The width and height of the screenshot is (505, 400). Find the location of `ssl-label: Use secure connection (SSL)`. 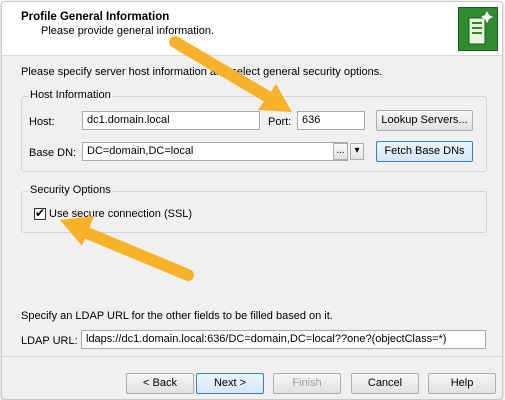

ssl-label: Use secure connection (SSL) is located at coordinates (120, 214).